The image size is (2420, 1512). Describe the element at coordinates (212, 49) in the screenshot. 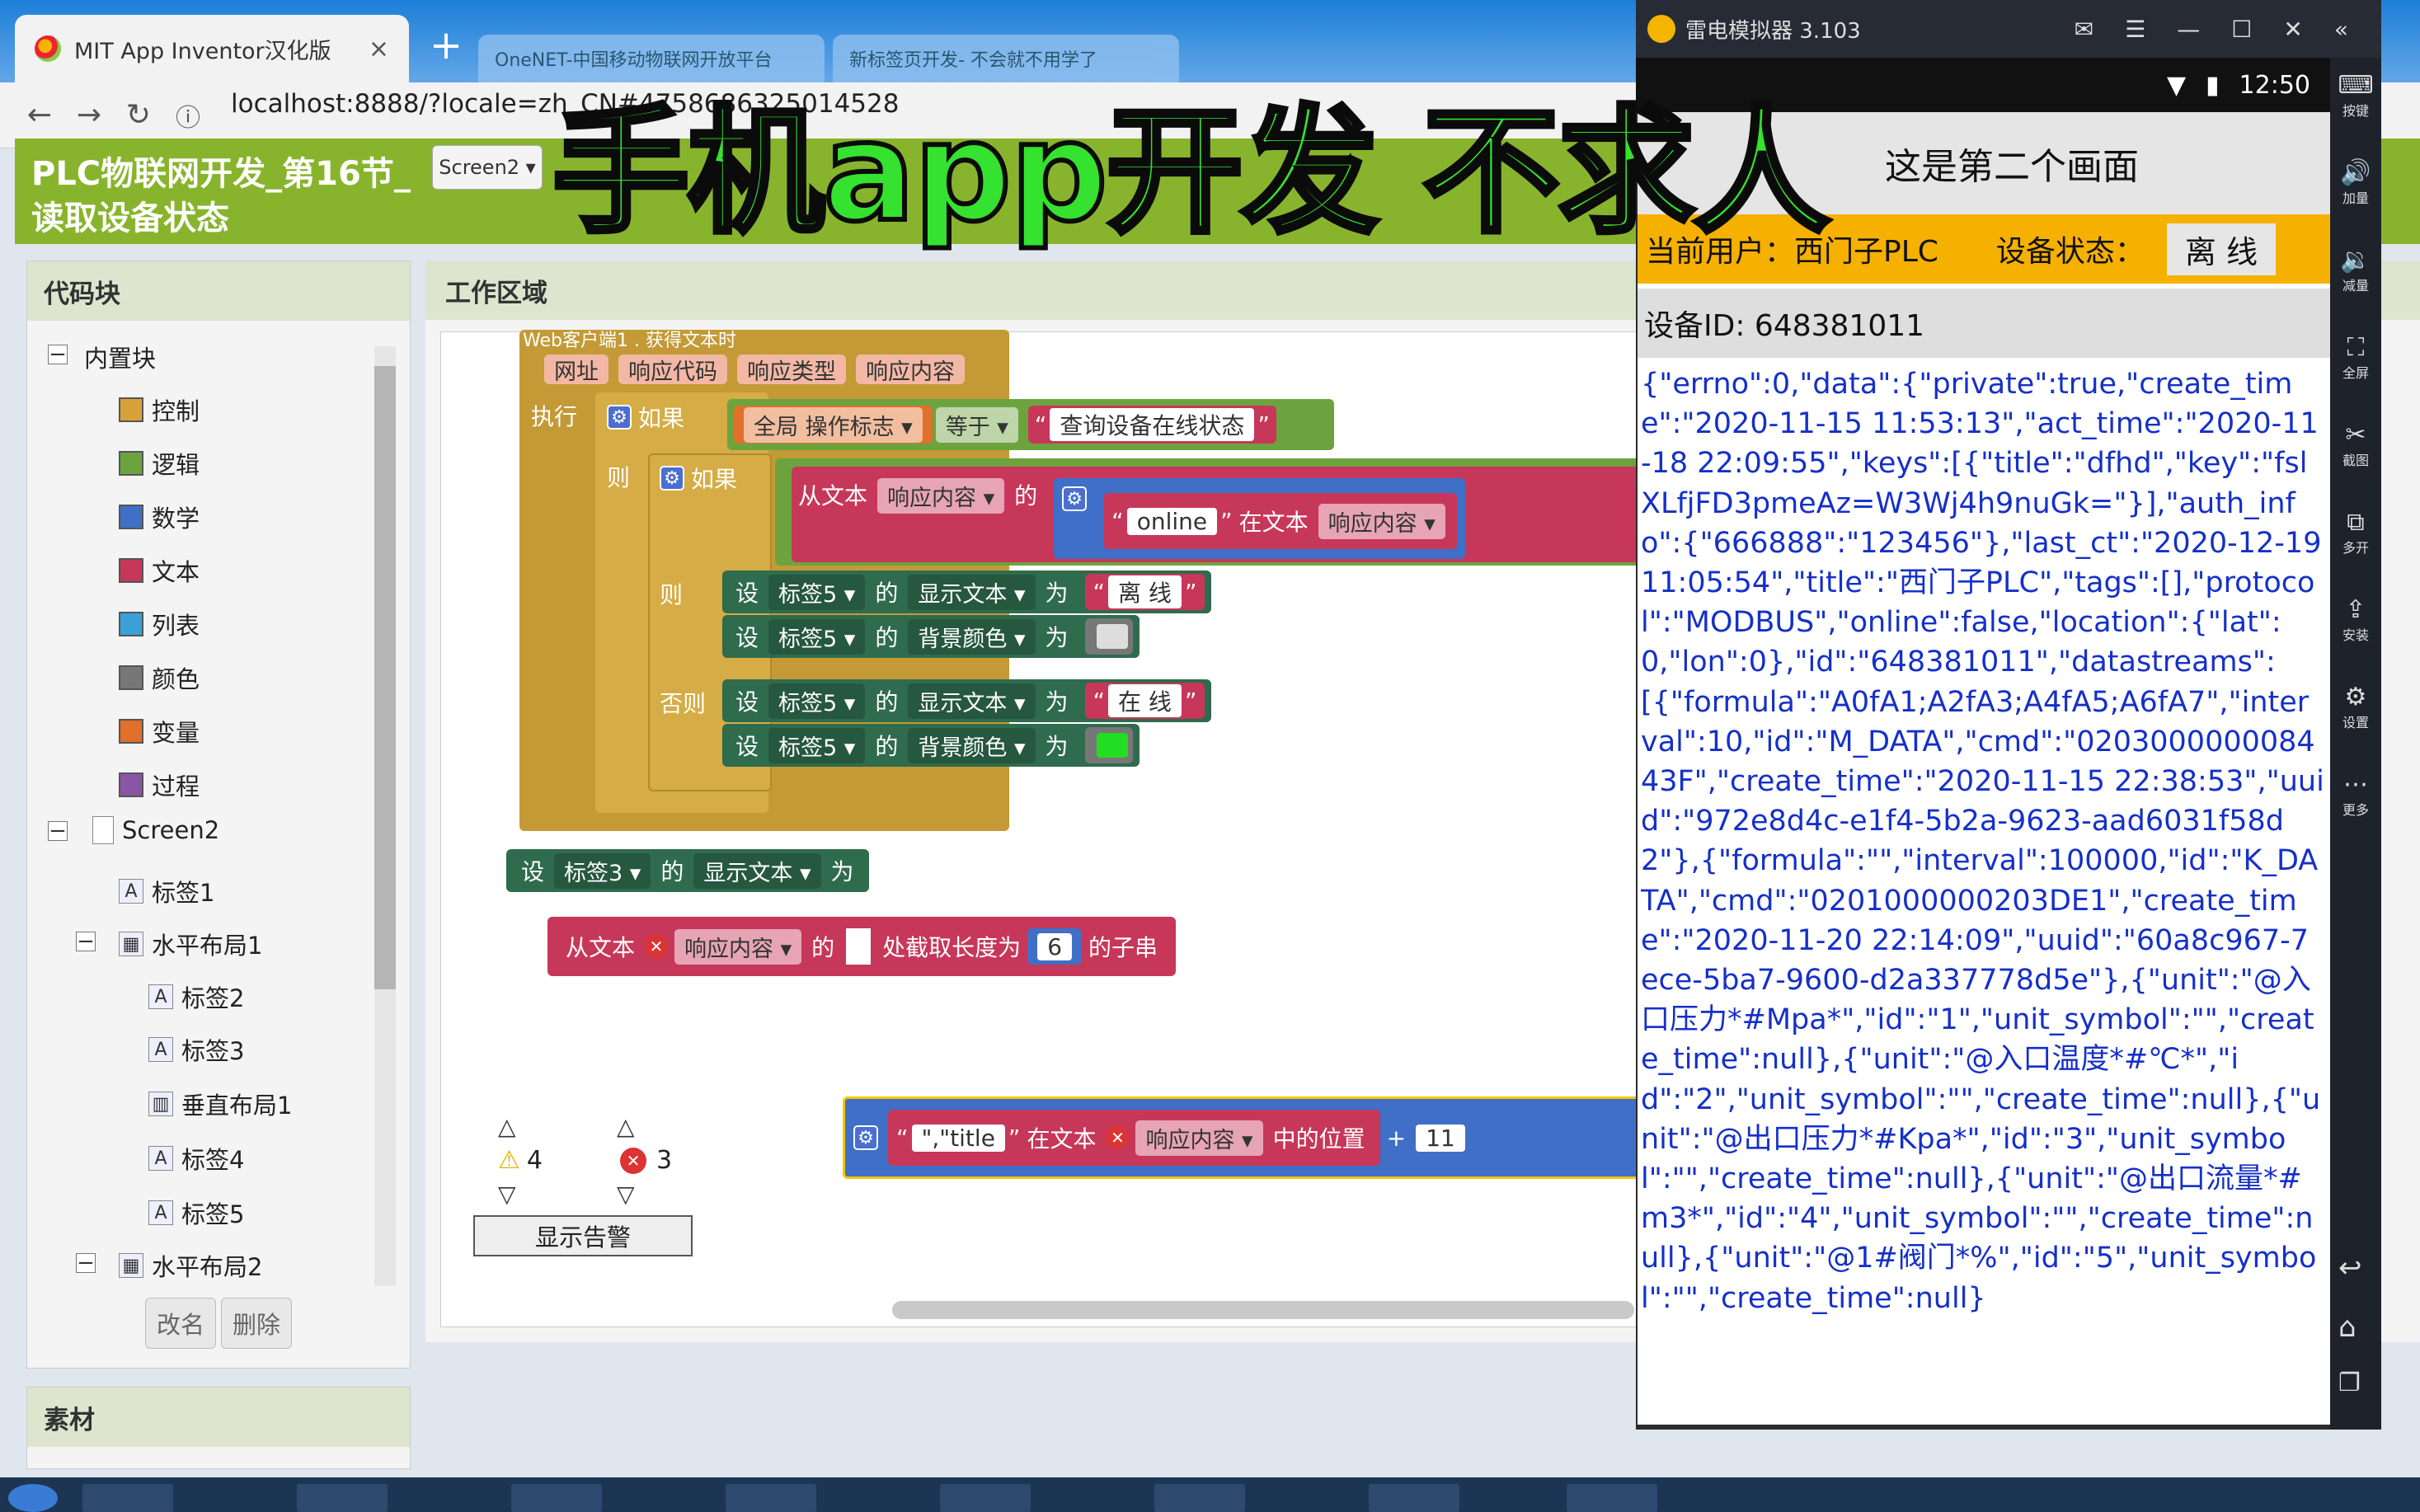

I see `browser-tab-active: MIT App Inventor汉化版 ×` at that location.